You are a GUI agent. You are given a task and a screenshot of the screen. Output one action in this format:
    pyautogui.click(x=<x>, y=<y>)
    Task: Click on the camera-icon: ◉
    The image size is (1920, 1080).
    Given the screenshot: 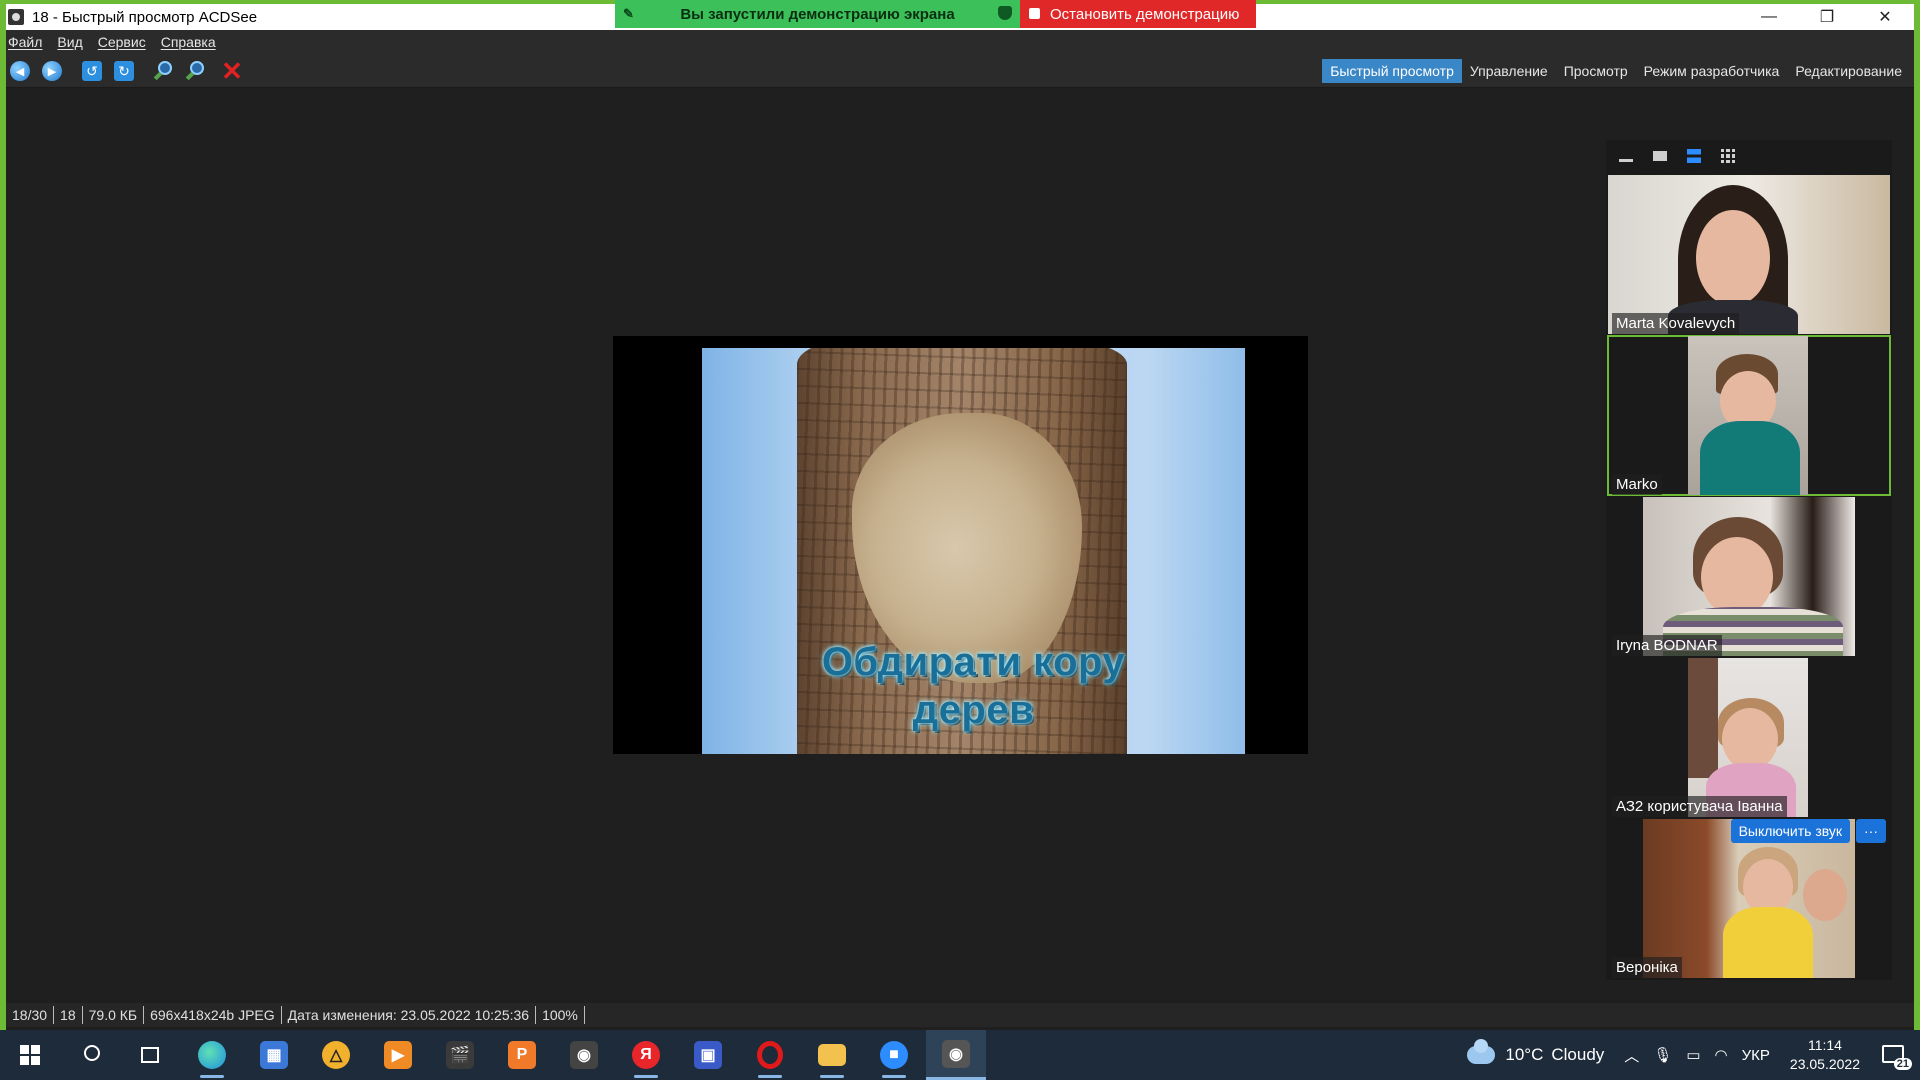 What is the action you would take?
    pyautogui.click(x=584, y=1055)
    